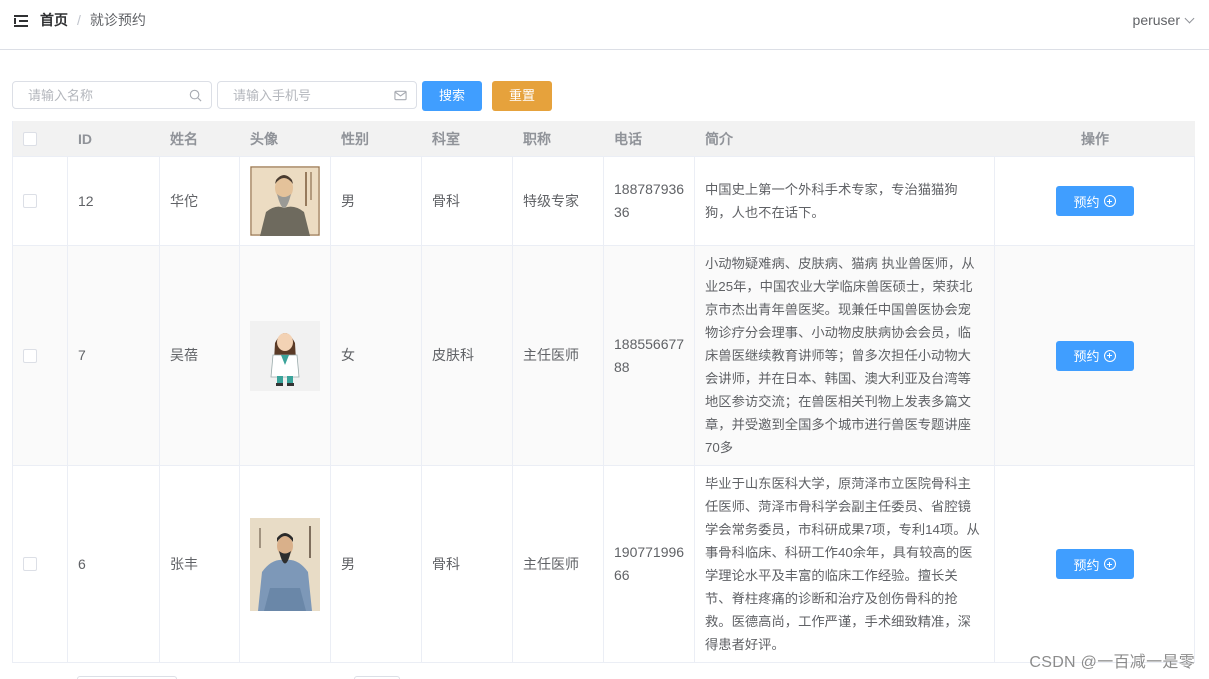 The image size is (1209, 679). Describe the element at coordinates (604, 139) in the screenshot. I see `table-header: ID 姓名 头像 性别 科室 职称 电话 简介 操作` at that location.